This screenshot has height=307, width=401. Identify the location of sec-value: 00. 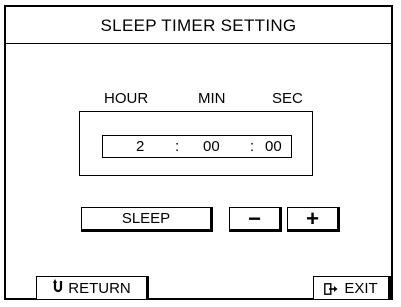
(273, 146).